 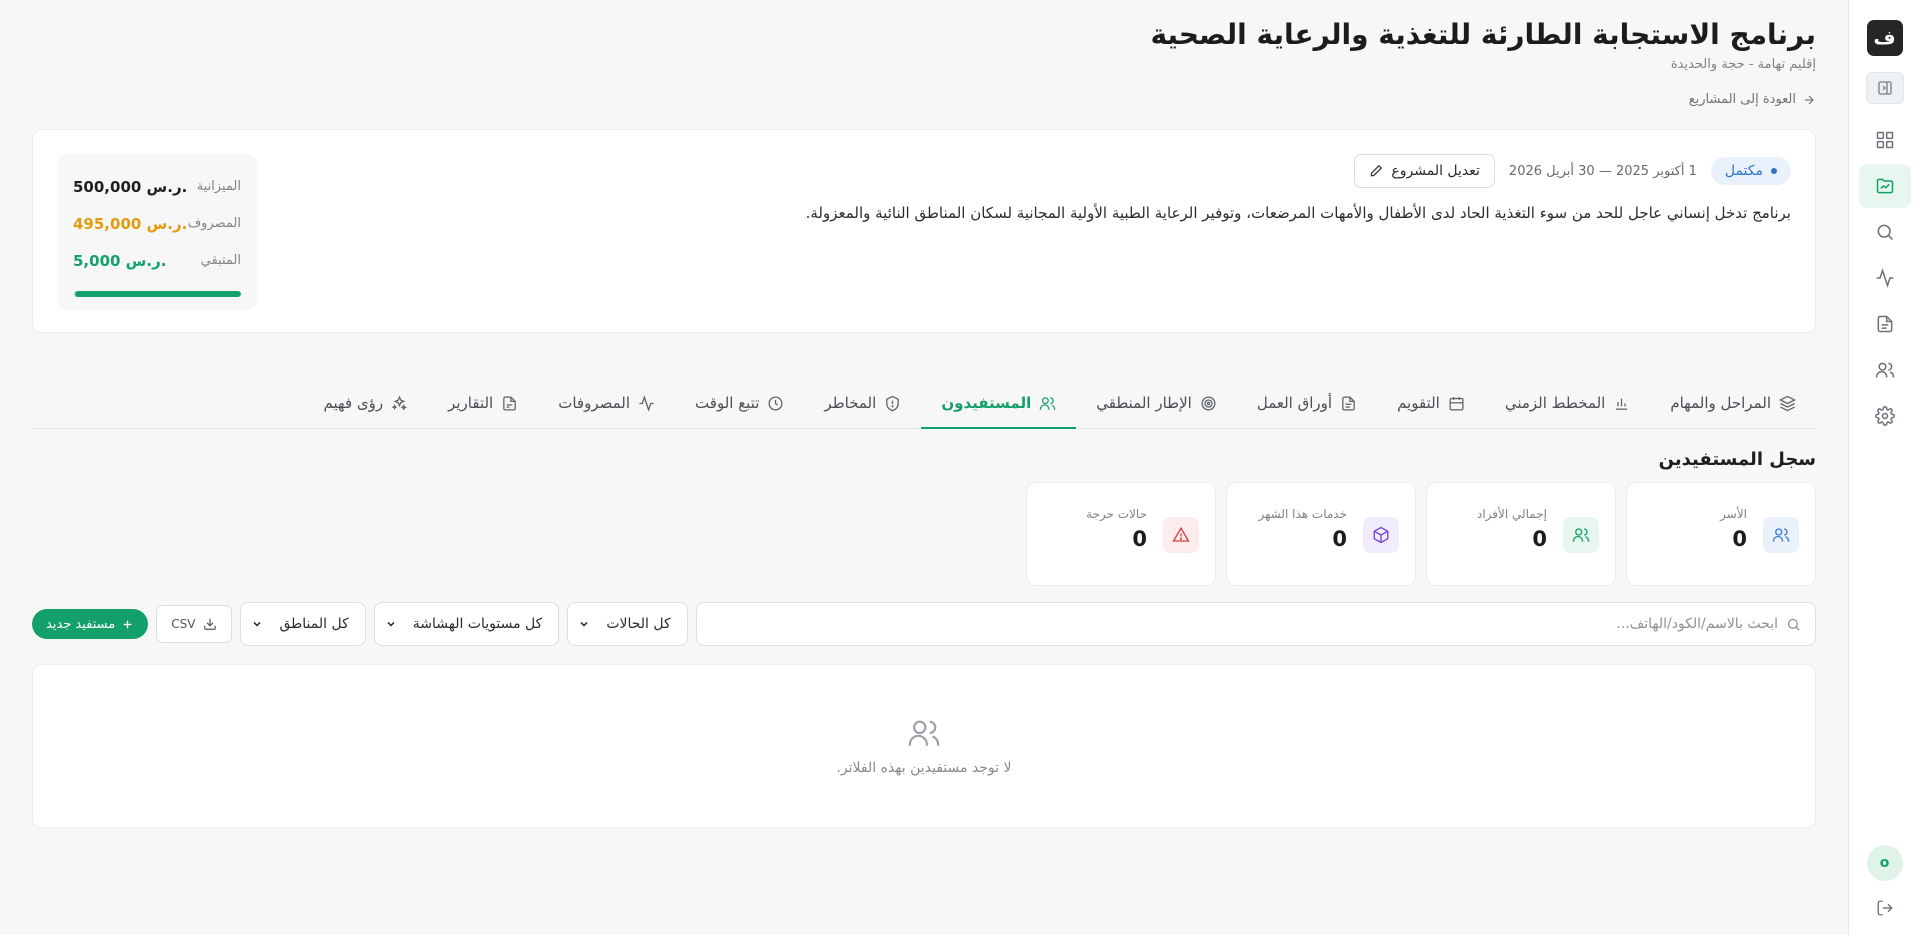 I want to click on tab-1: المخطط الزمني, so click(x=1567, y=403).